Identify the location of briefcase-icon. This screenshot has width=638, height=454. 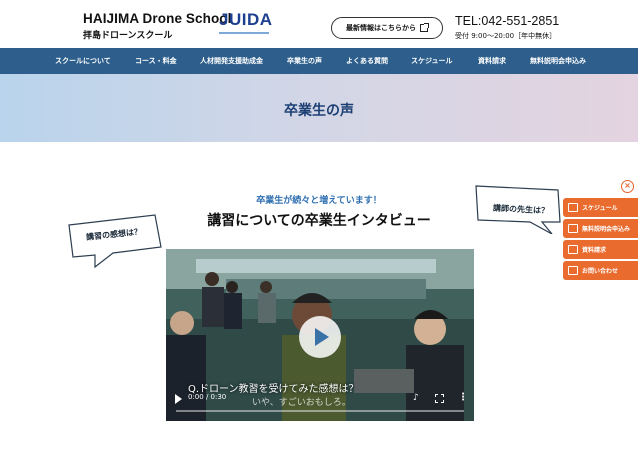
(573, 228).